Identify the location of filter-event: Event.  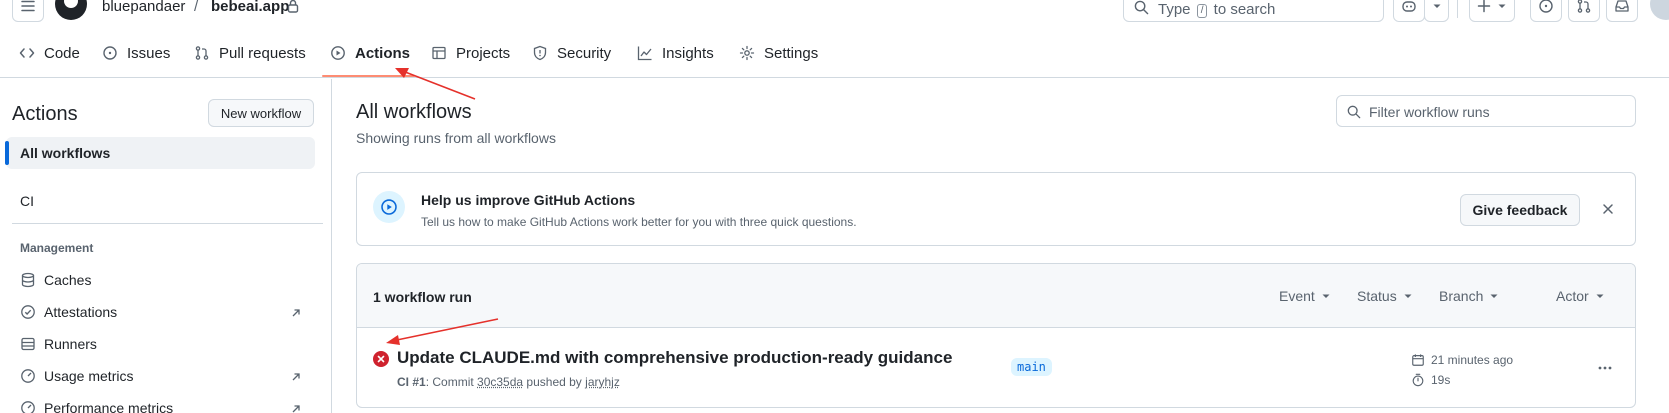
(1305, 296).